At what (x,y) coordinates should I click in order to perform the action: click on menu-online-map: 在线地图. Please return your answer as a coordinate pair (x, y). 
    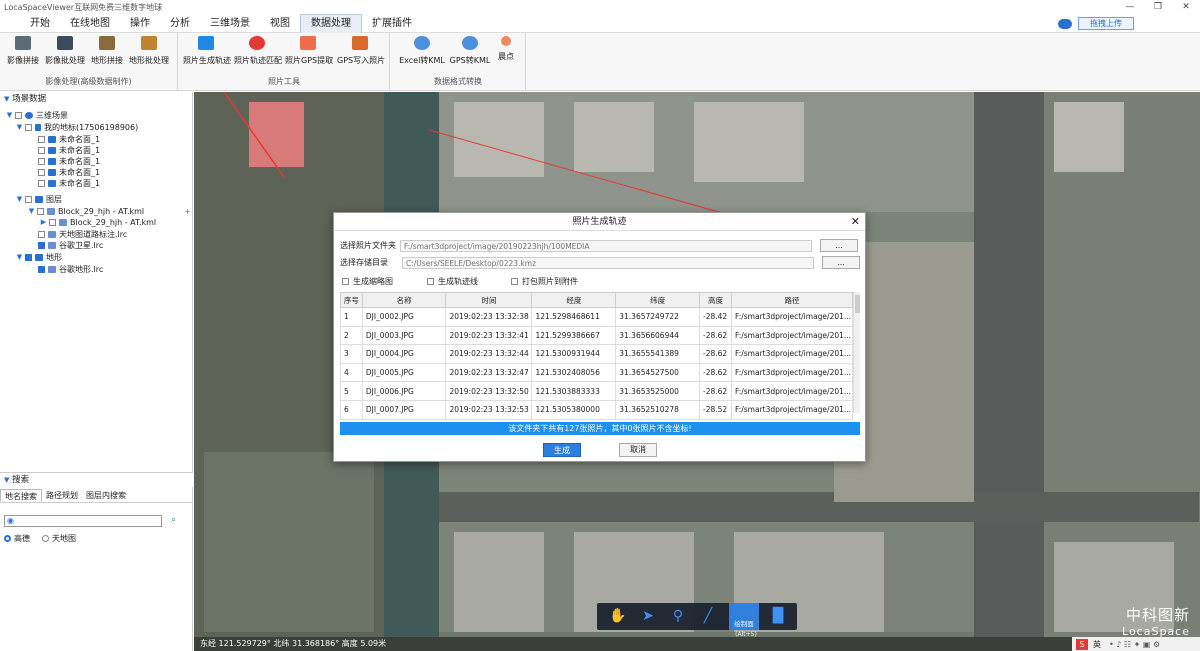
    Looking at the image, I should click on (90, 24).